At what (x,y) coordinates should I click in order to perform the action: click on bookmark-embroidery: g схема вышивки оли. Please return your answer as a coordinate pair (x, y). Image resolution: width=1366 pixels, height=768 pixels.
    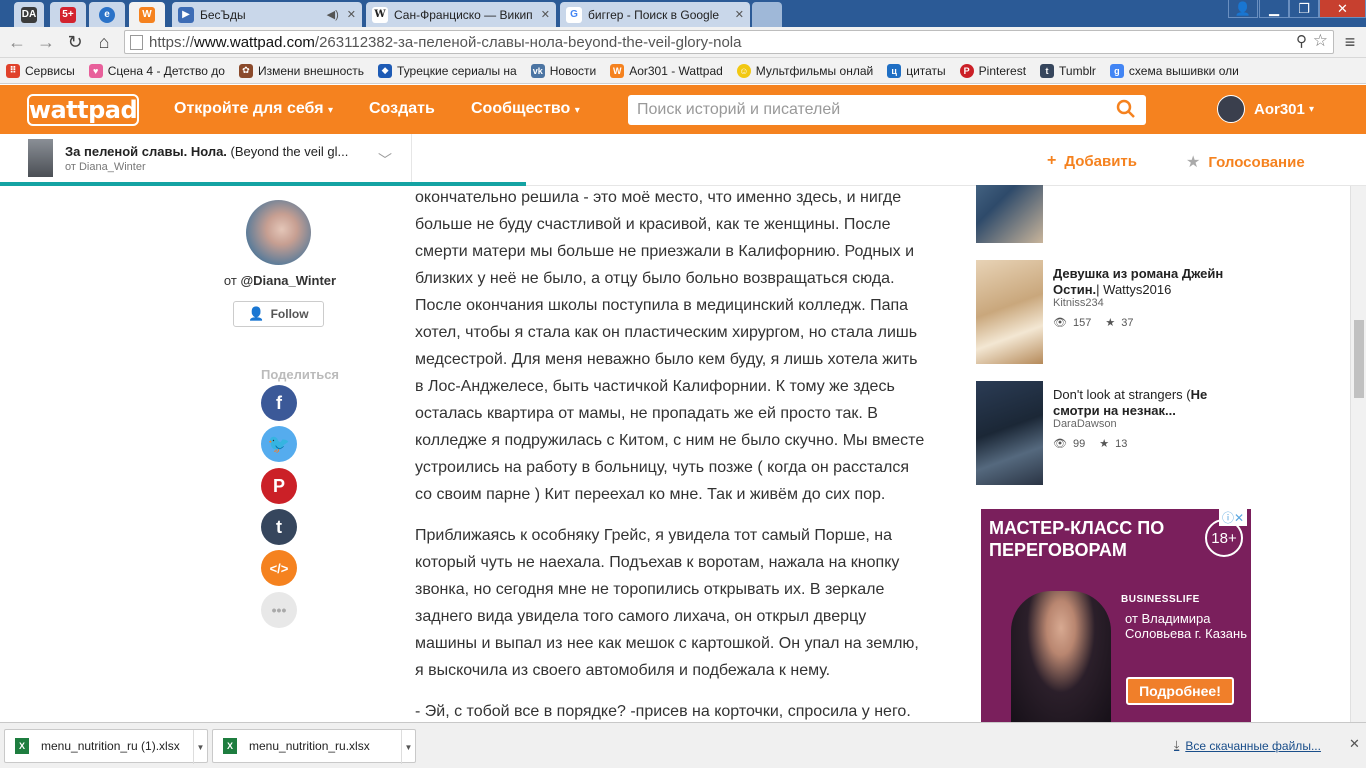
    Looking at the image, I should click on (1174, 70).